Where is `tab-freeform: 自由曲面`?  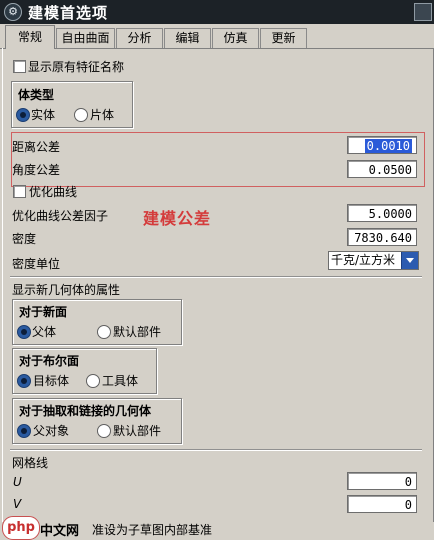
tab-freeform: 自由曲面 is located at coordinates (85, 38).